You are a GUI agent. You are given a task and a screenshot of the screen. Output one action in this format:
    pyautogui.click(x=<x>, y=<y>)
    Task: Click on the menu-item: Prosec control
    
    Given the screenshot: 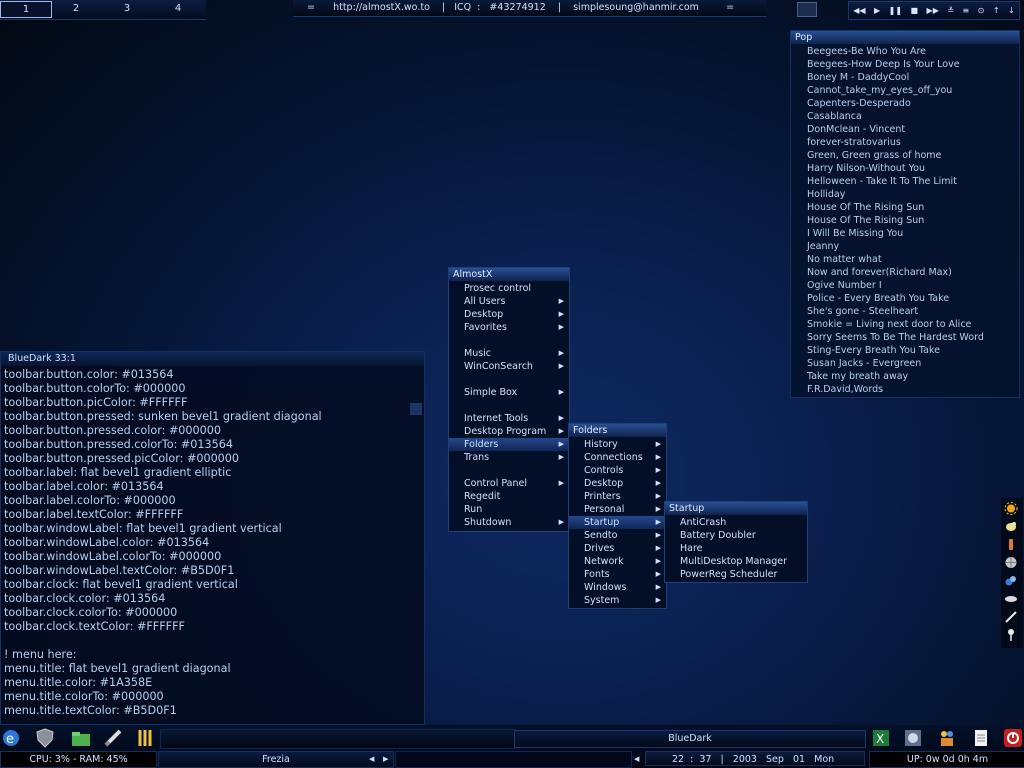 What is the action you would take?
    pyautogui.click(x=509, y=288)
    